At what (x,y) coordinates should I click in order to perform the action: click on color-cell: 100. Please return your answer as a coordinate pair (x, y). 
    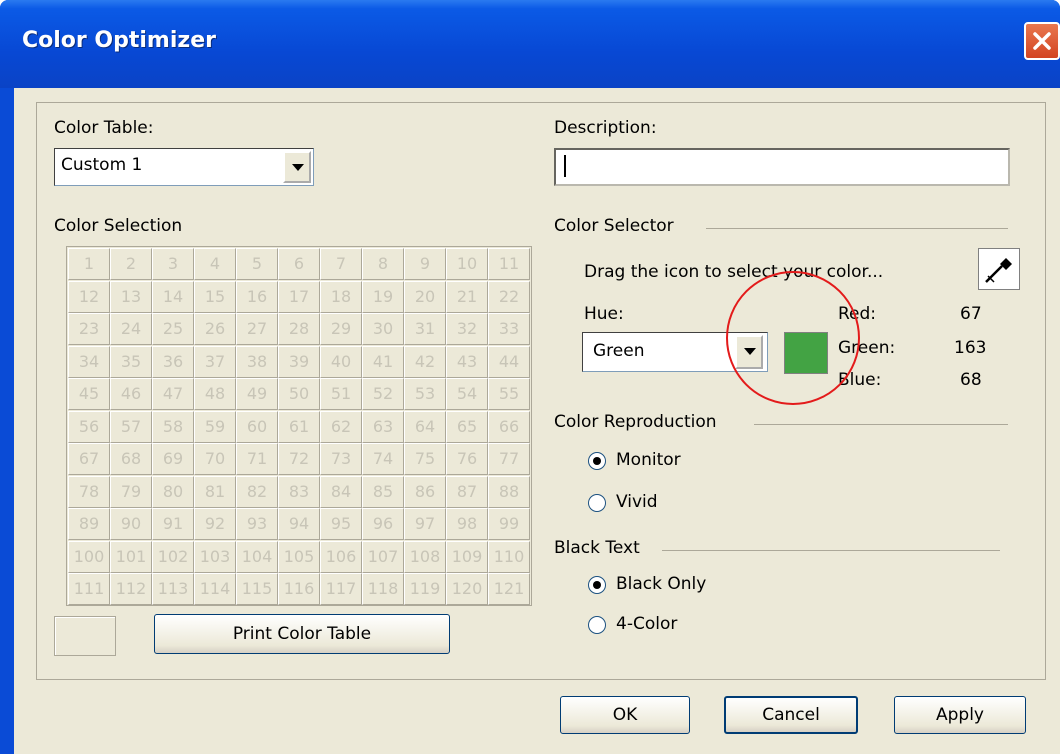
    Looking at the image, I should click on (89, 556).